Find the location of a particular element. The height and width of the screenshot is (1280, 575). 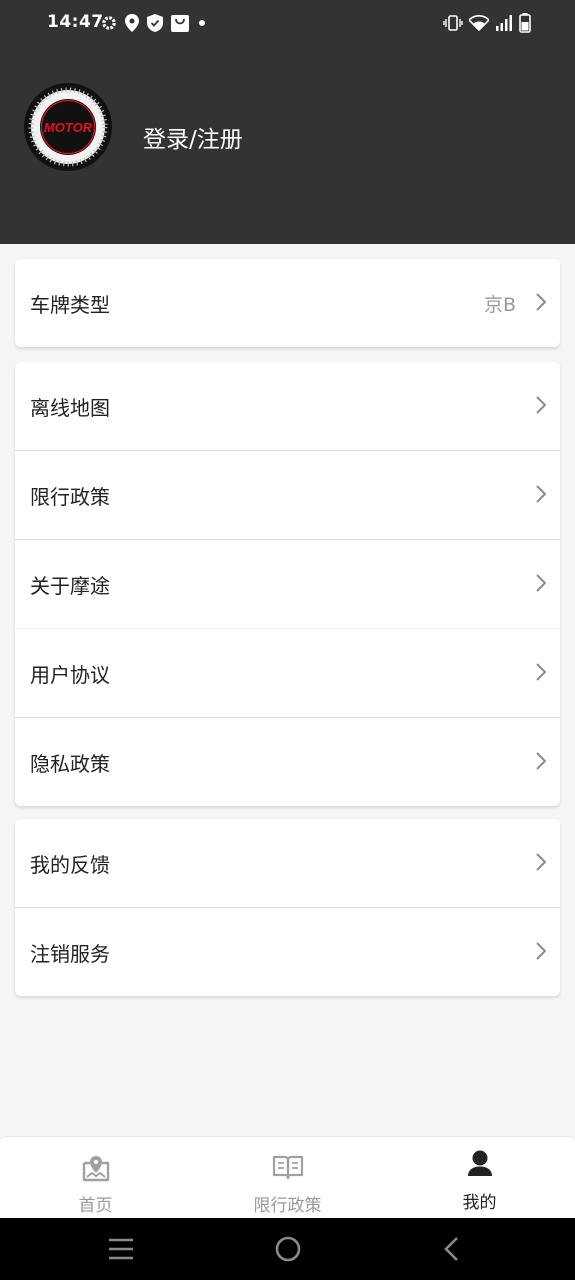

menu-item-cancel-account: 注销服务 is located at coordinates (287, 952).